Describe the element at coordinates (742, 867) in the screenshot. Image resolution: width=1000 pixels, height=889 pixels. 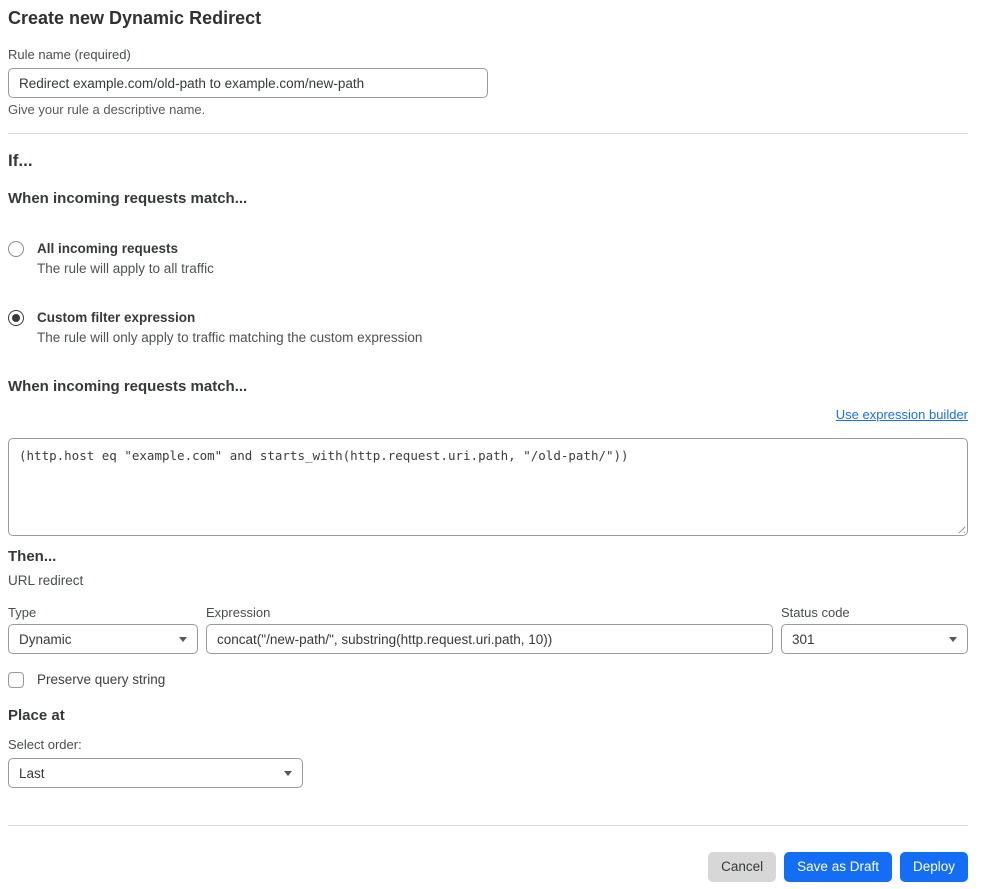
I see `cancel-button: Cancel` at that location.